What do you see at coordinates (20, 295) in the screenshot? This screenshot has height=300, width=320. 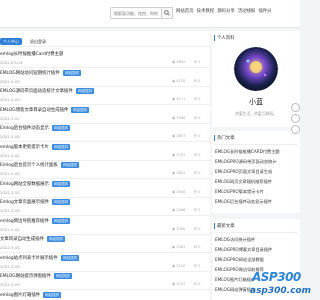 I see `post-title: emlog图片灯箱插件` at bounding box center [20, 295].